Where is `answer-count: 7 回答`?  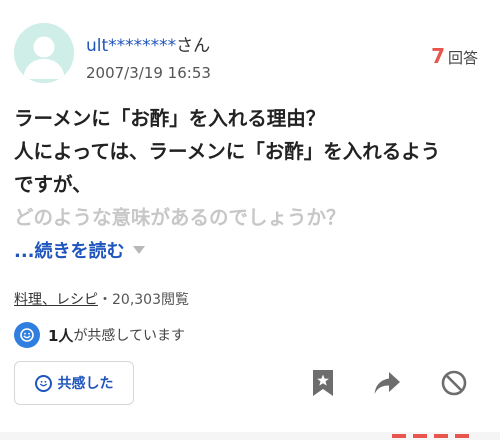 answer-count: 7 回答 is located at coordinates (454, 56).